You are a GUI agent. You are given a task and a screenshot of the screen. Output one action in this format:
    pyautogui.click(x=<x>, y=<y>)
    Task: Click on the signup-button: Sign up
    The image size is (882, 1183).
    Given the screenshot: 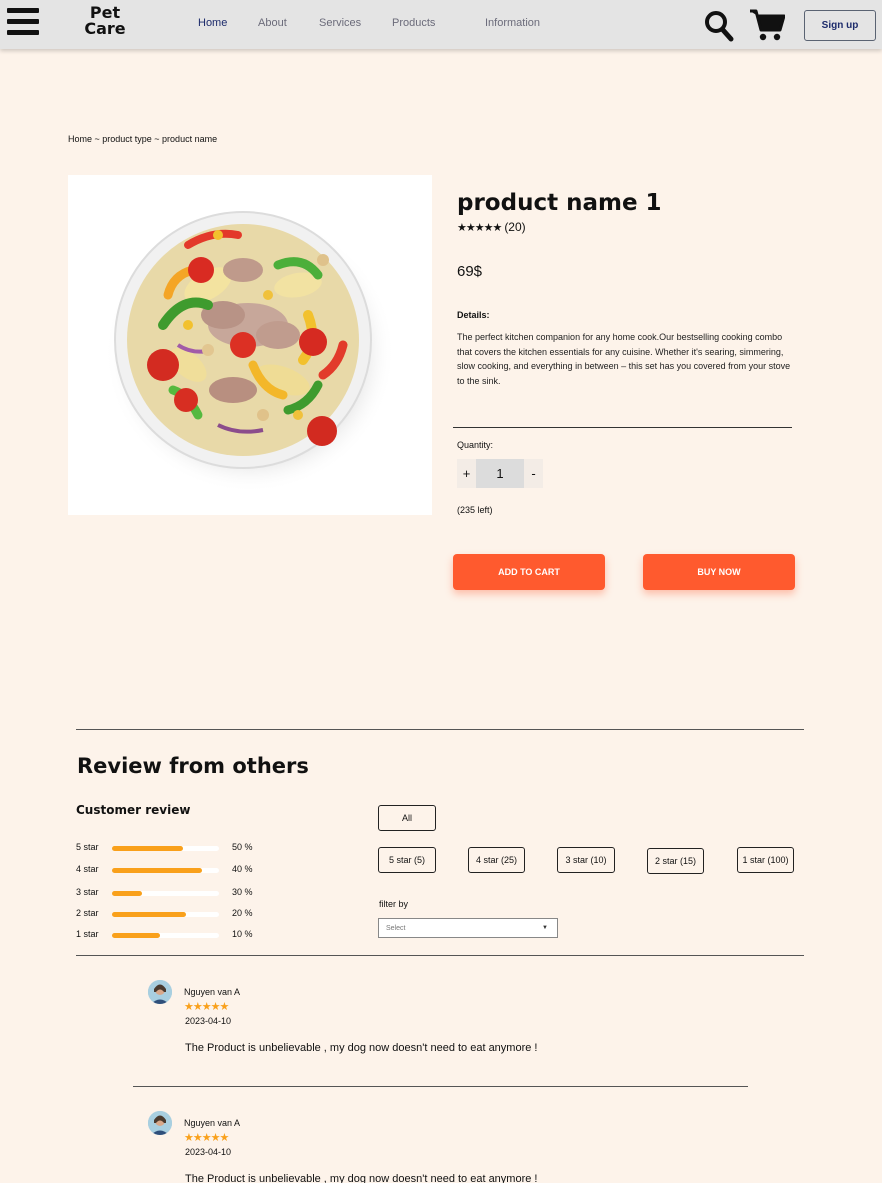 What is the action you would take?
    pyautogui.click(x=840, y=25)
    